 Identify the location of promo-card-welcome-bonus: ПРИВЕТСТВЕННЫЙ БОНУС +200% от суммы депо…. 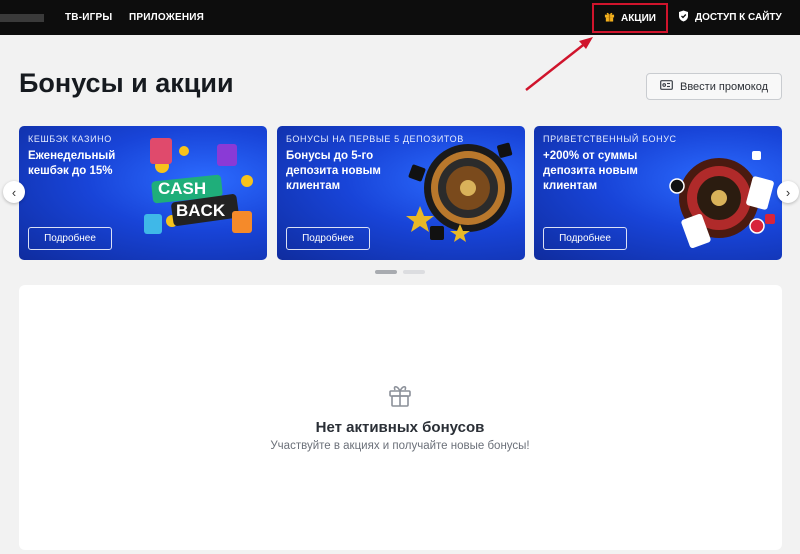
(658, 193).